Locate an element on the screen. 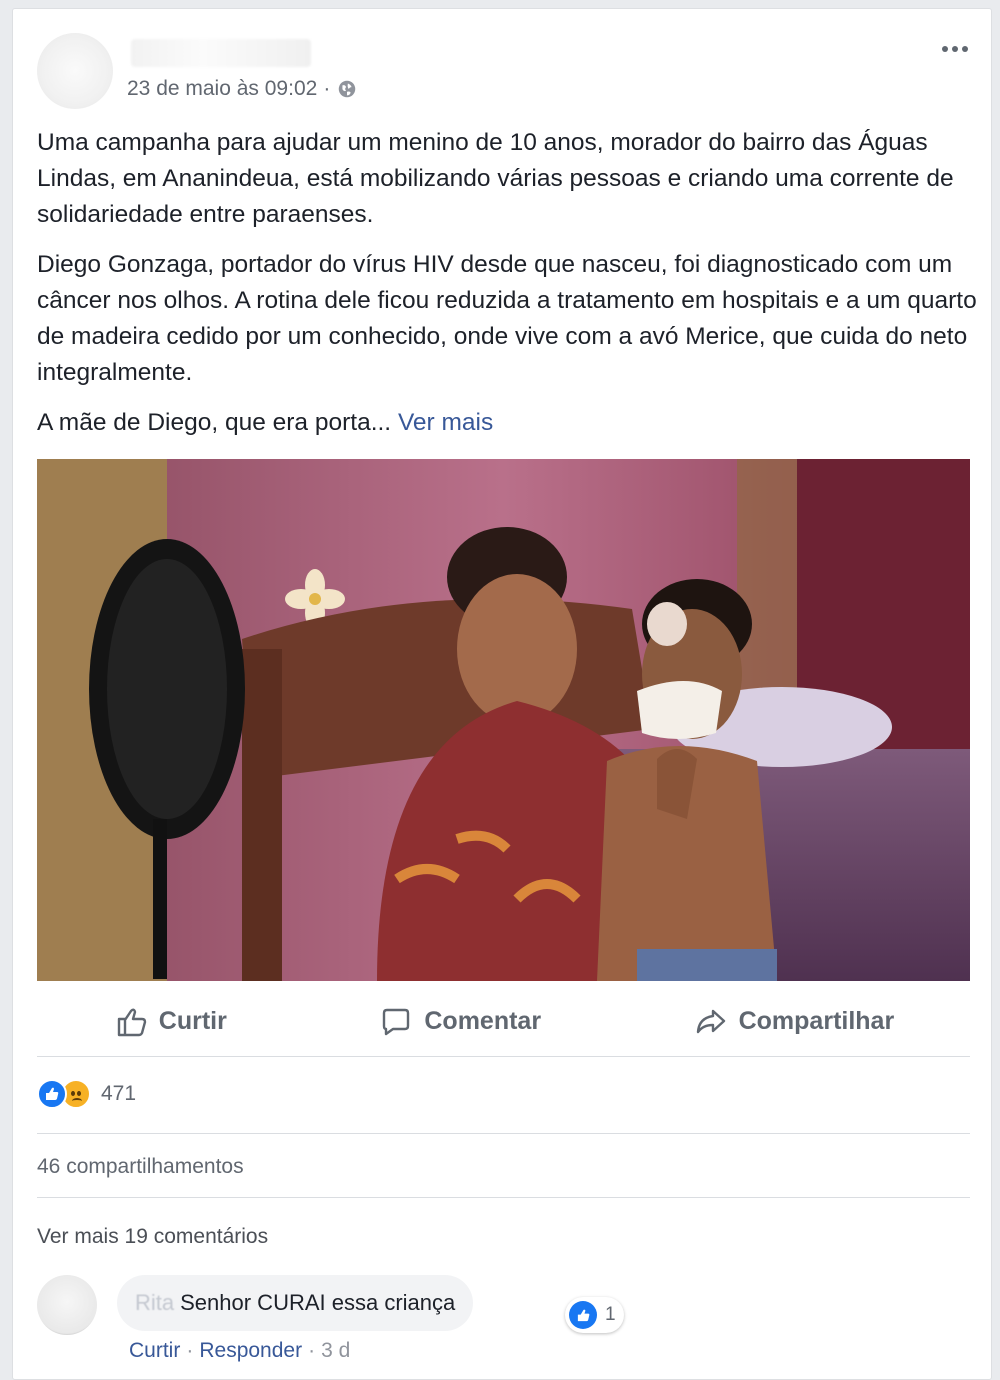 The height and width of the screenshot is (1380, 1000). thumbs-up-icon is located at coordinates (131, 1022).